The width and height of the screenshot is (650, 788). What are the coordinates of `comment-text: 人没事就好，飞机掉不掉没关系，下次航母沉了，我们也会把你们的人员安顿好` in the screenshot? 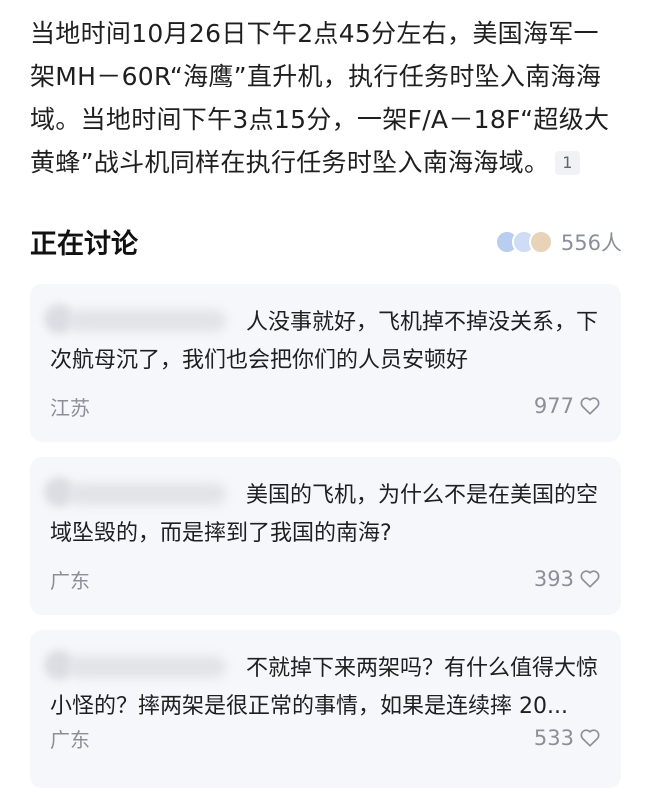 It's located at (324, 341).